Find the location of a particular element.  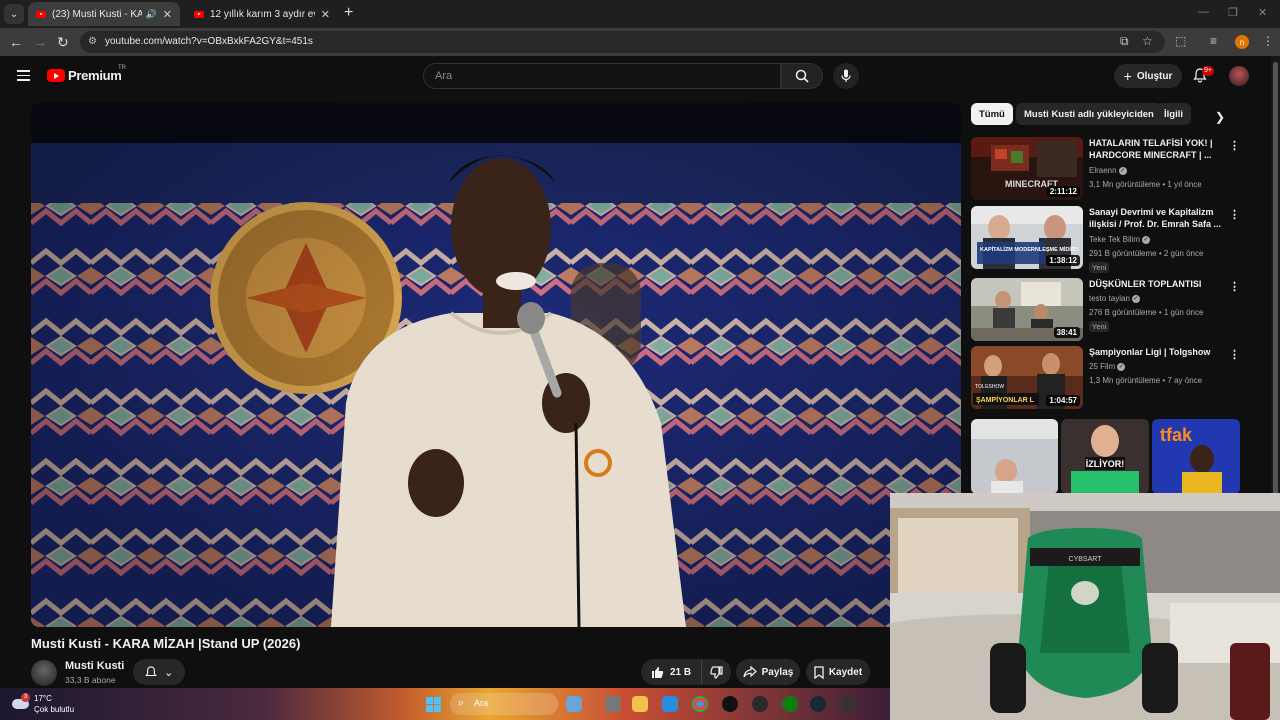

site-info-icon: ⚙ is located at coordinates (92, 41).